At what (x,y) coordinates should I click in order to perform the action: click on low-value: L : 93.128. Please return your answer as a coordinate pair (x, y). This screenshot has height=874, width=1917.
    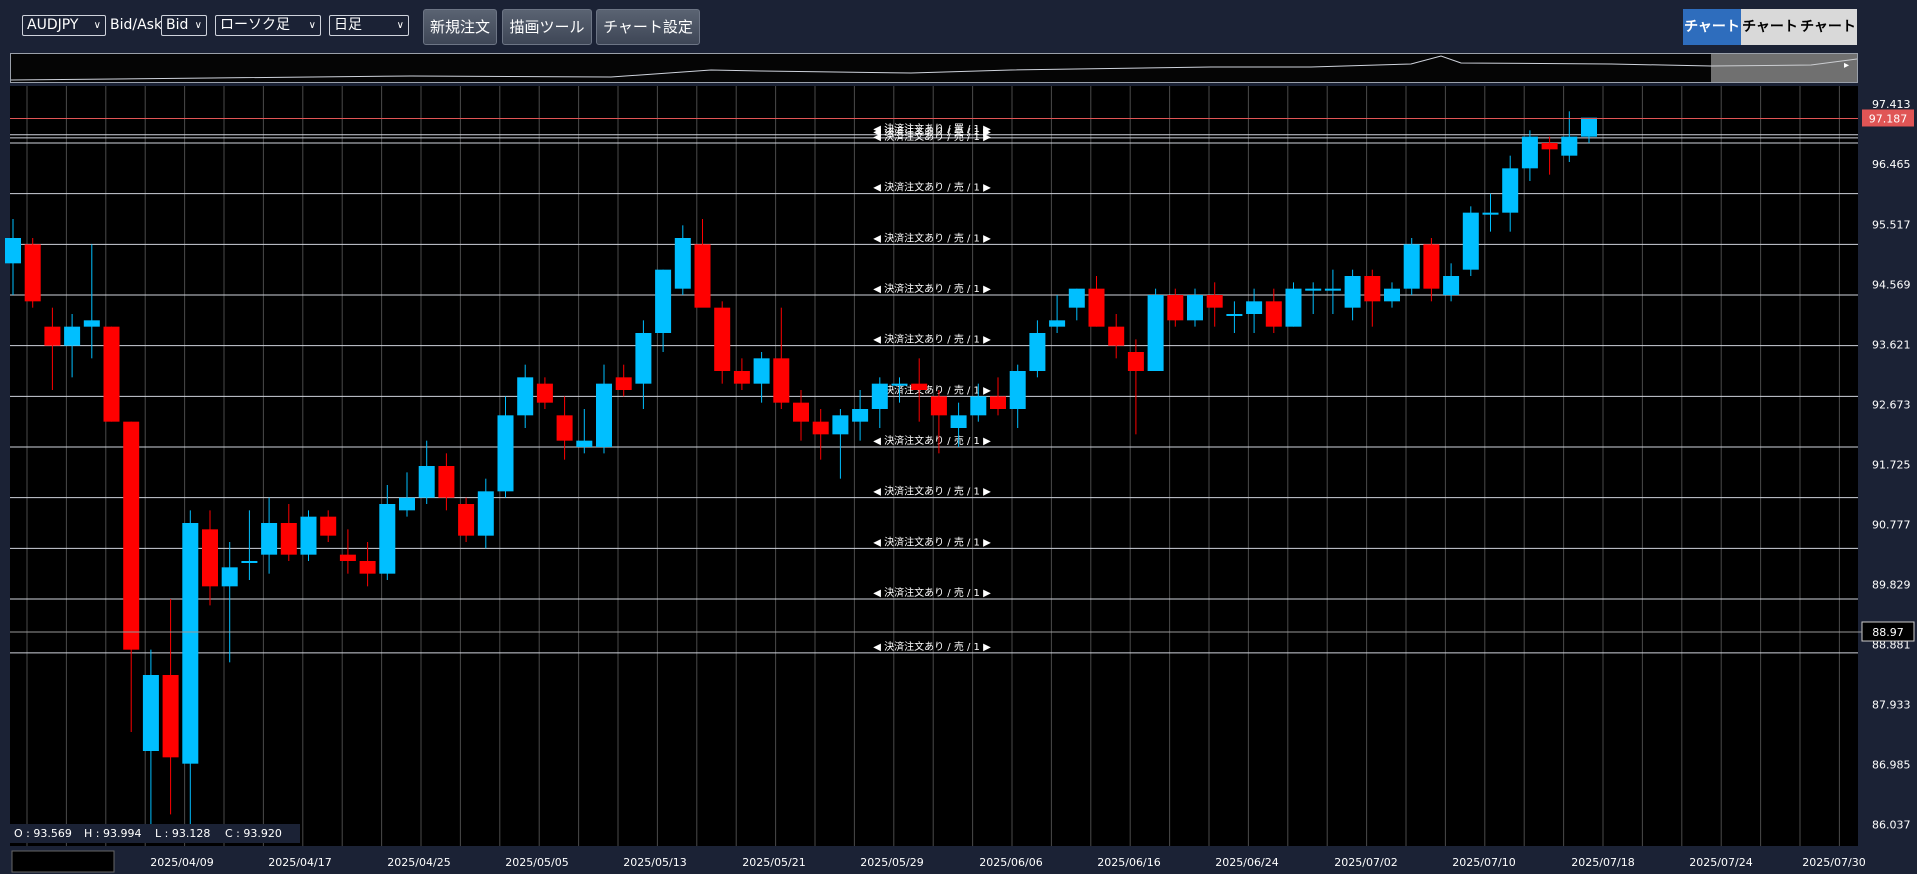
    Looking at the image, I should click on (183, 833).